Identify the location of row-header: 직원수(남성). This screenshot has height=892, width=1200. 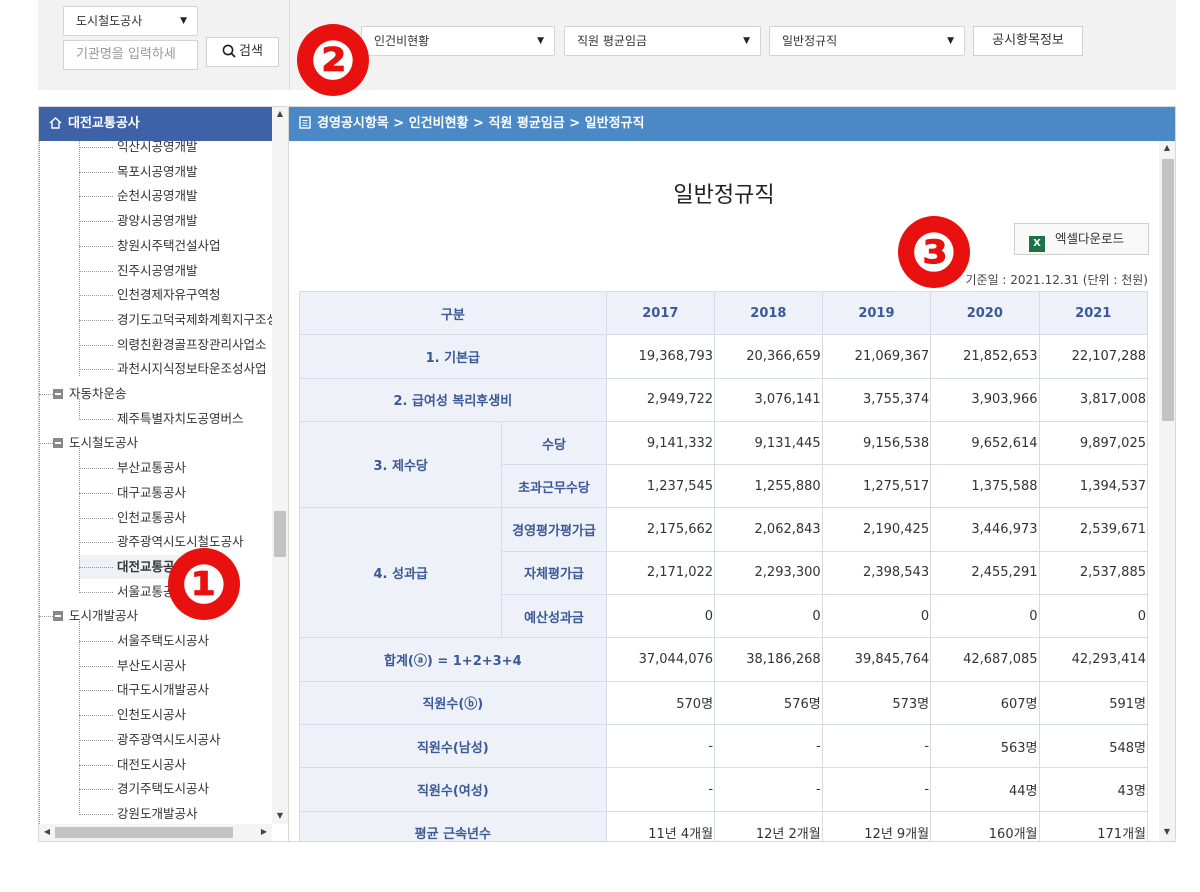
(453, 746).